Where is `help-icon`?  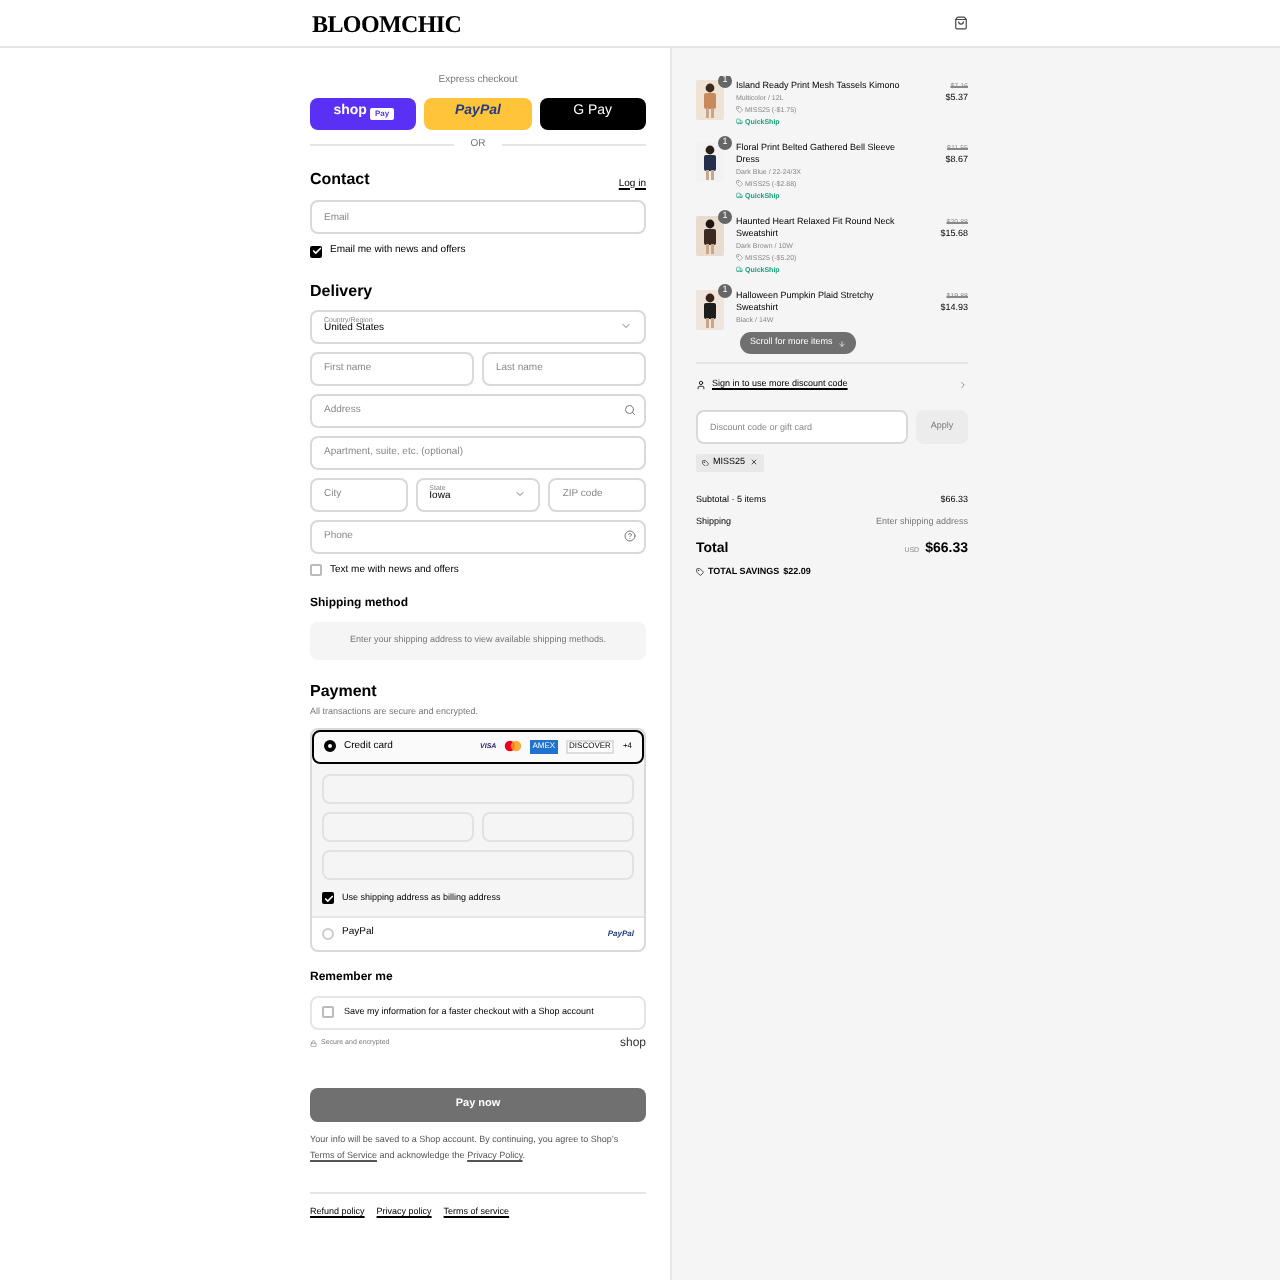
help-icon is located at coordinates (630, 535).